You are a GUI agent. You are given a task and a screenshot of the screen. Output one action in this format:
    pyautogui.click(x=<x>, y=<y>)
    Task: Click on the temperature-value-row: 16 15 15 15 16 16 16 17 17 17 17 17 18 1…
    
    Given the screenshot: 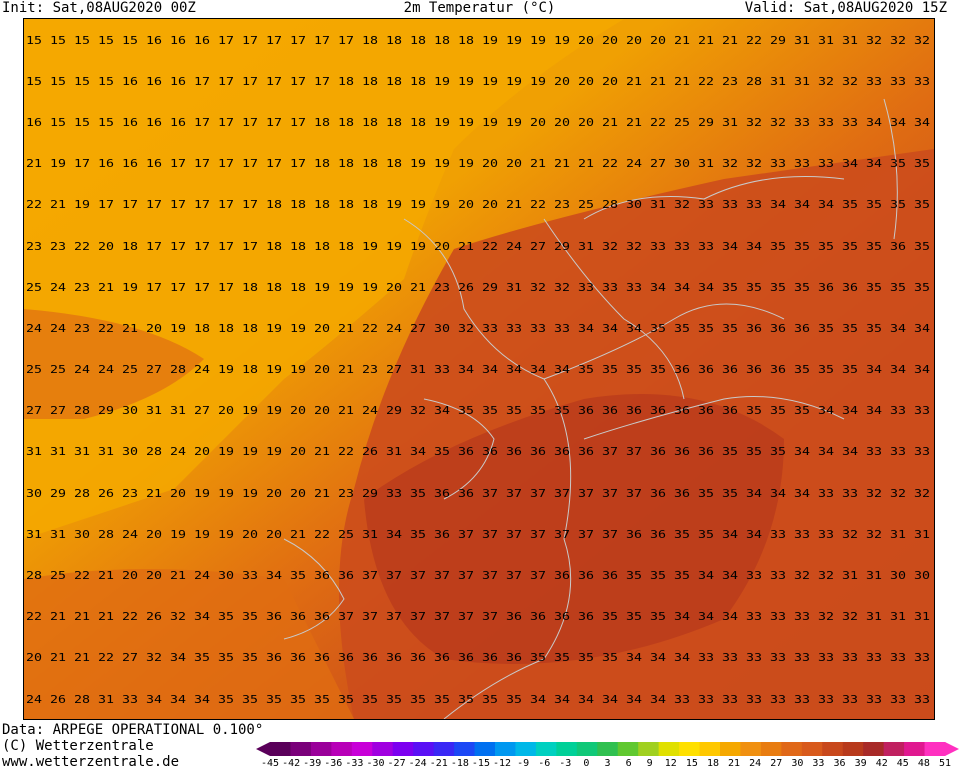 What is the action you would take?
    pyautogui.click(x=478, y=122)
    